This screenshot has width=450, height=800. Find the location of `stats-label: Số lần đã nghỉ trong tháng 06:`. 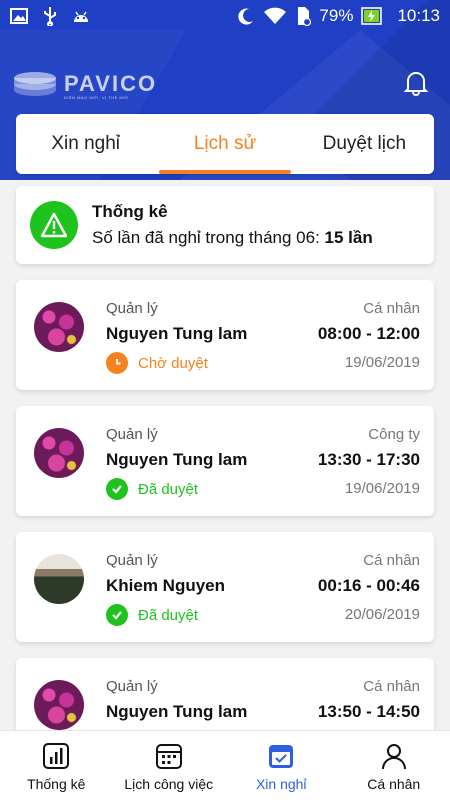

stats-label: Số lần đã nghỉ trong tháng 06: is located at coordinates (206, 237).